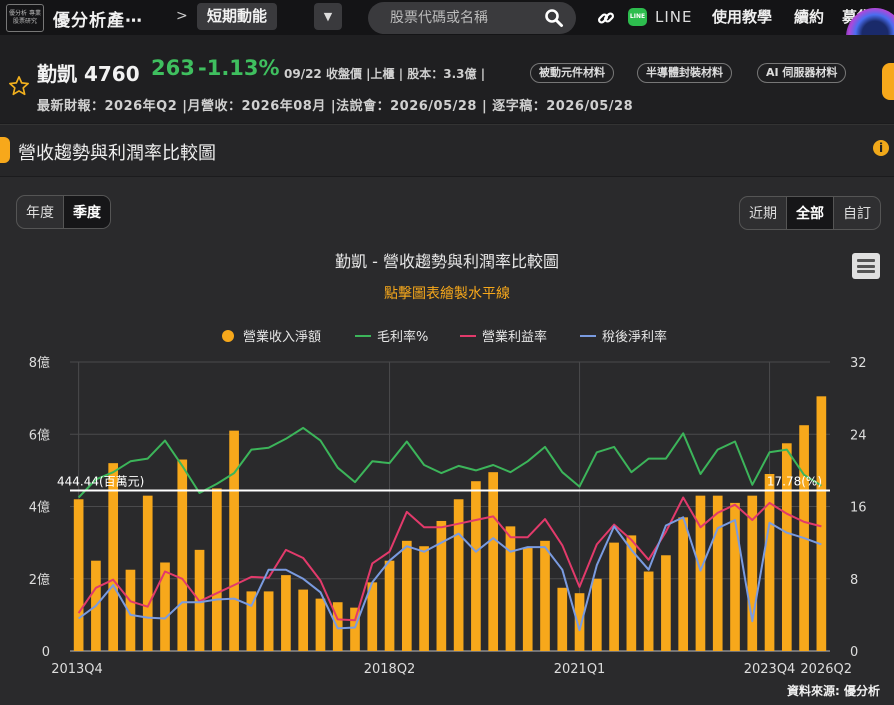 The height and width of the screenshot is (705, 894). What do you see at coordinates (46, 652) in the screenshot?
I see `y-left-tick-label: 0` at bounding box center [46, 652].